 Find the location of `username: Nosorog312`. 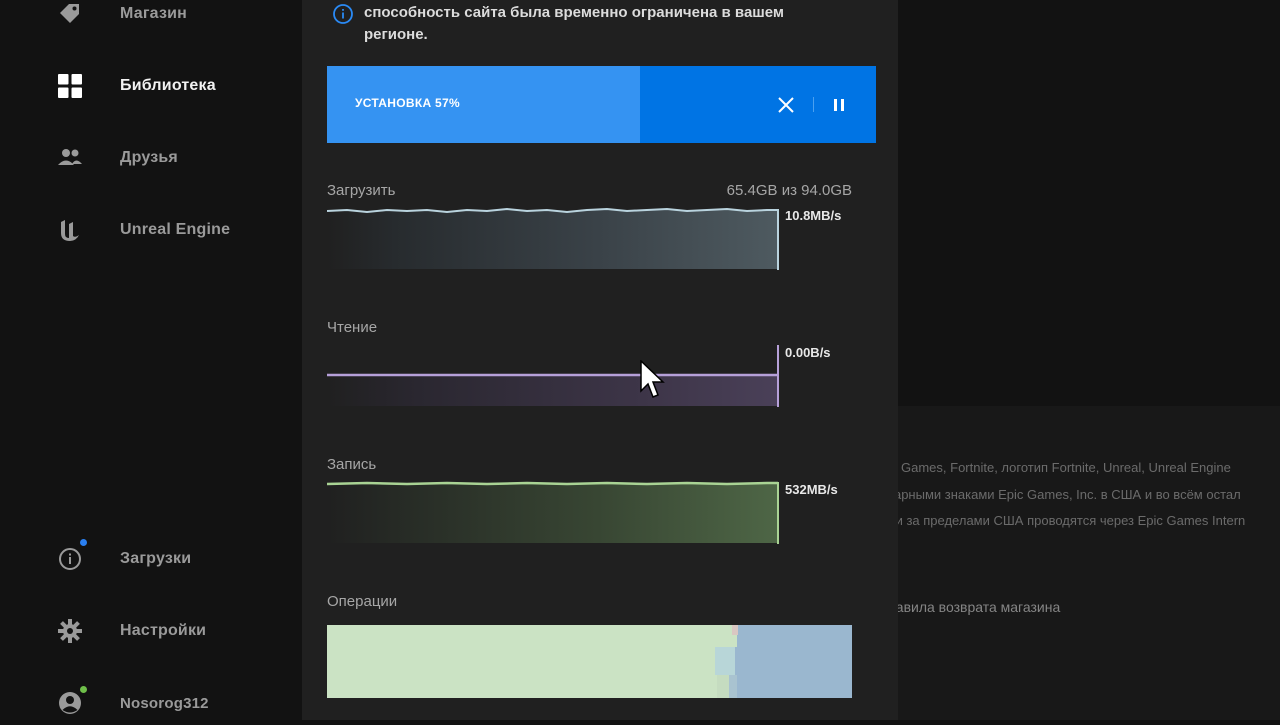

username: Nosorog312 is located at coordinates (164, 703).